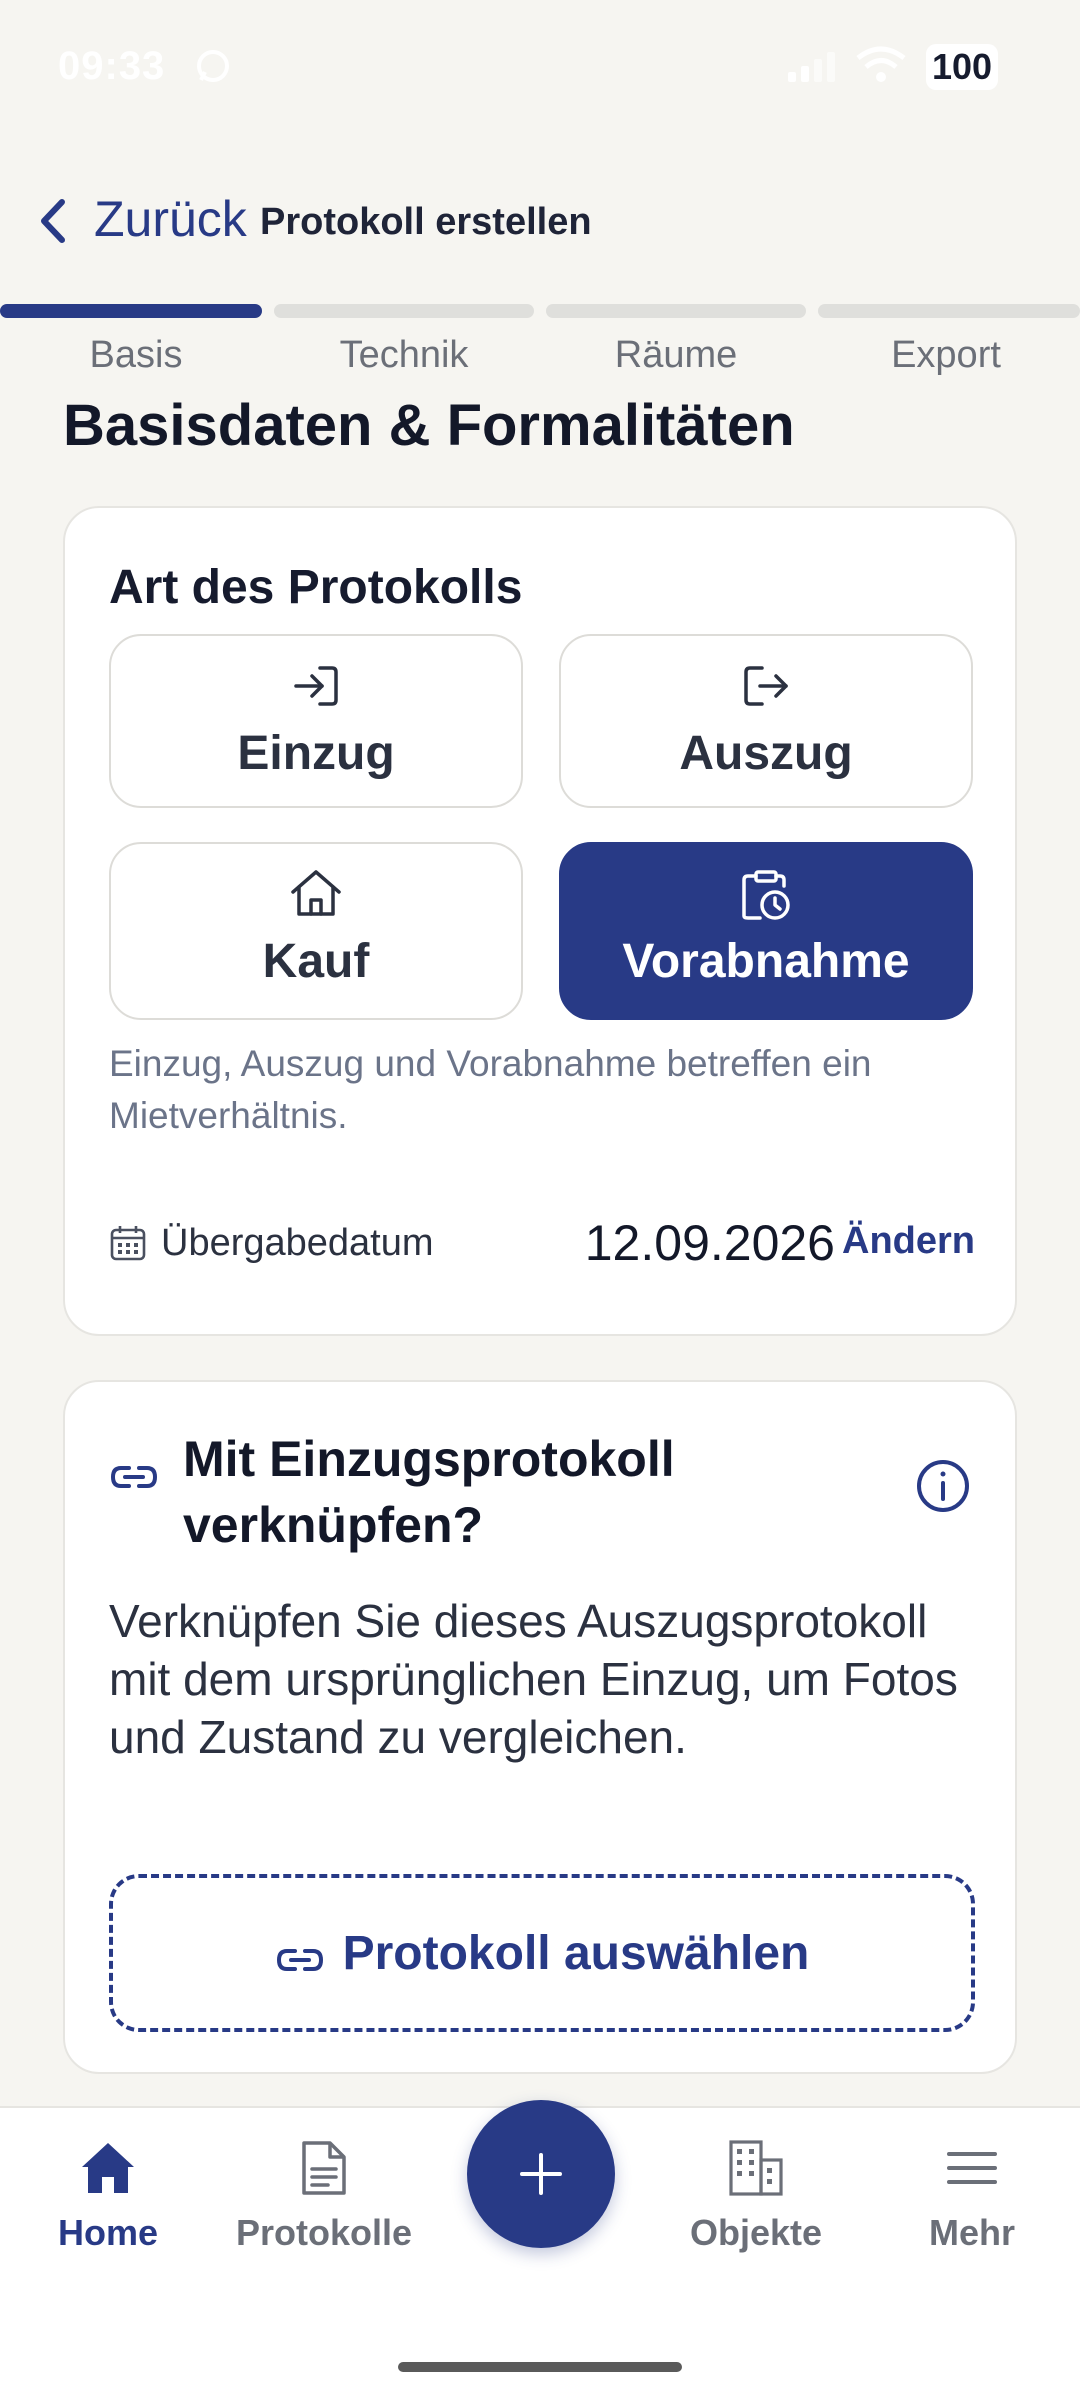 Image resolution: width=1080 pixels, height=2400 pixels. What do you see at coordinates (316, 961) in the screenshot?
I see `option-label: Kauf` at bounding box center [316, 961].